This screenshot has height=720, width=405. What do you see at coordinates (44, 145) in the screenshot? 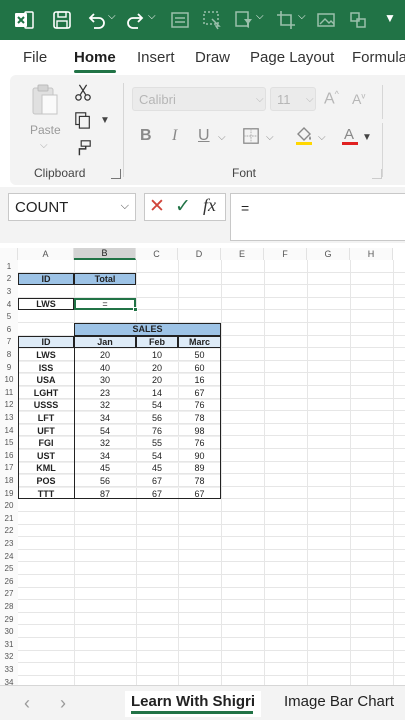
I see `paste-dropdown-icon: ⌵` at bounding box center [44, 145].